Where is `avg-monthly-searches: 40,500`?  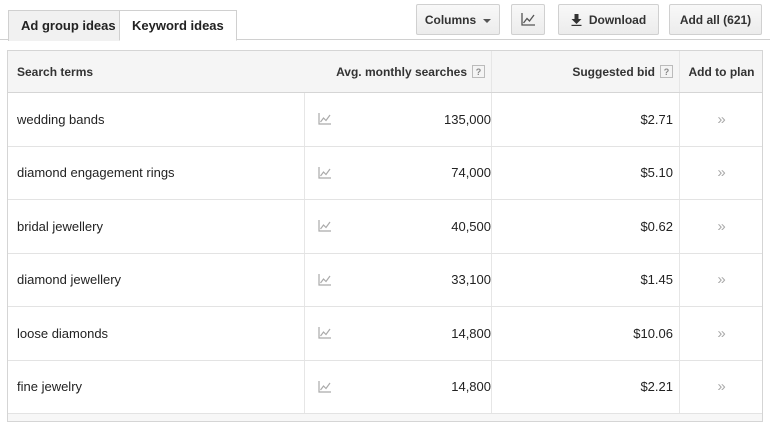 avg-monthly-searches: 40,500 is located at coordinates (471, 226).